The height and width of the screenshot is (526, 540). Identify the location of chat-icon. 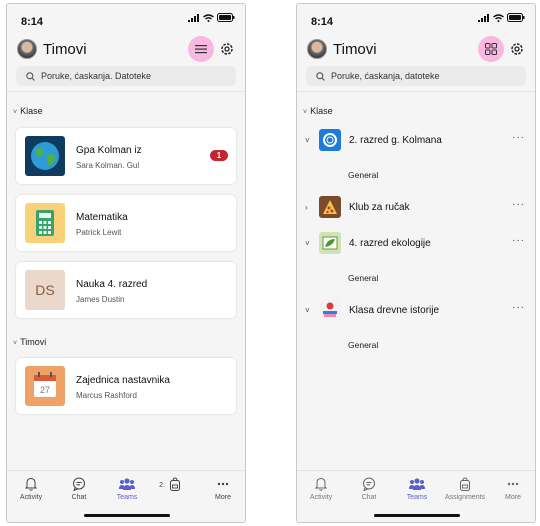
(79, 484).